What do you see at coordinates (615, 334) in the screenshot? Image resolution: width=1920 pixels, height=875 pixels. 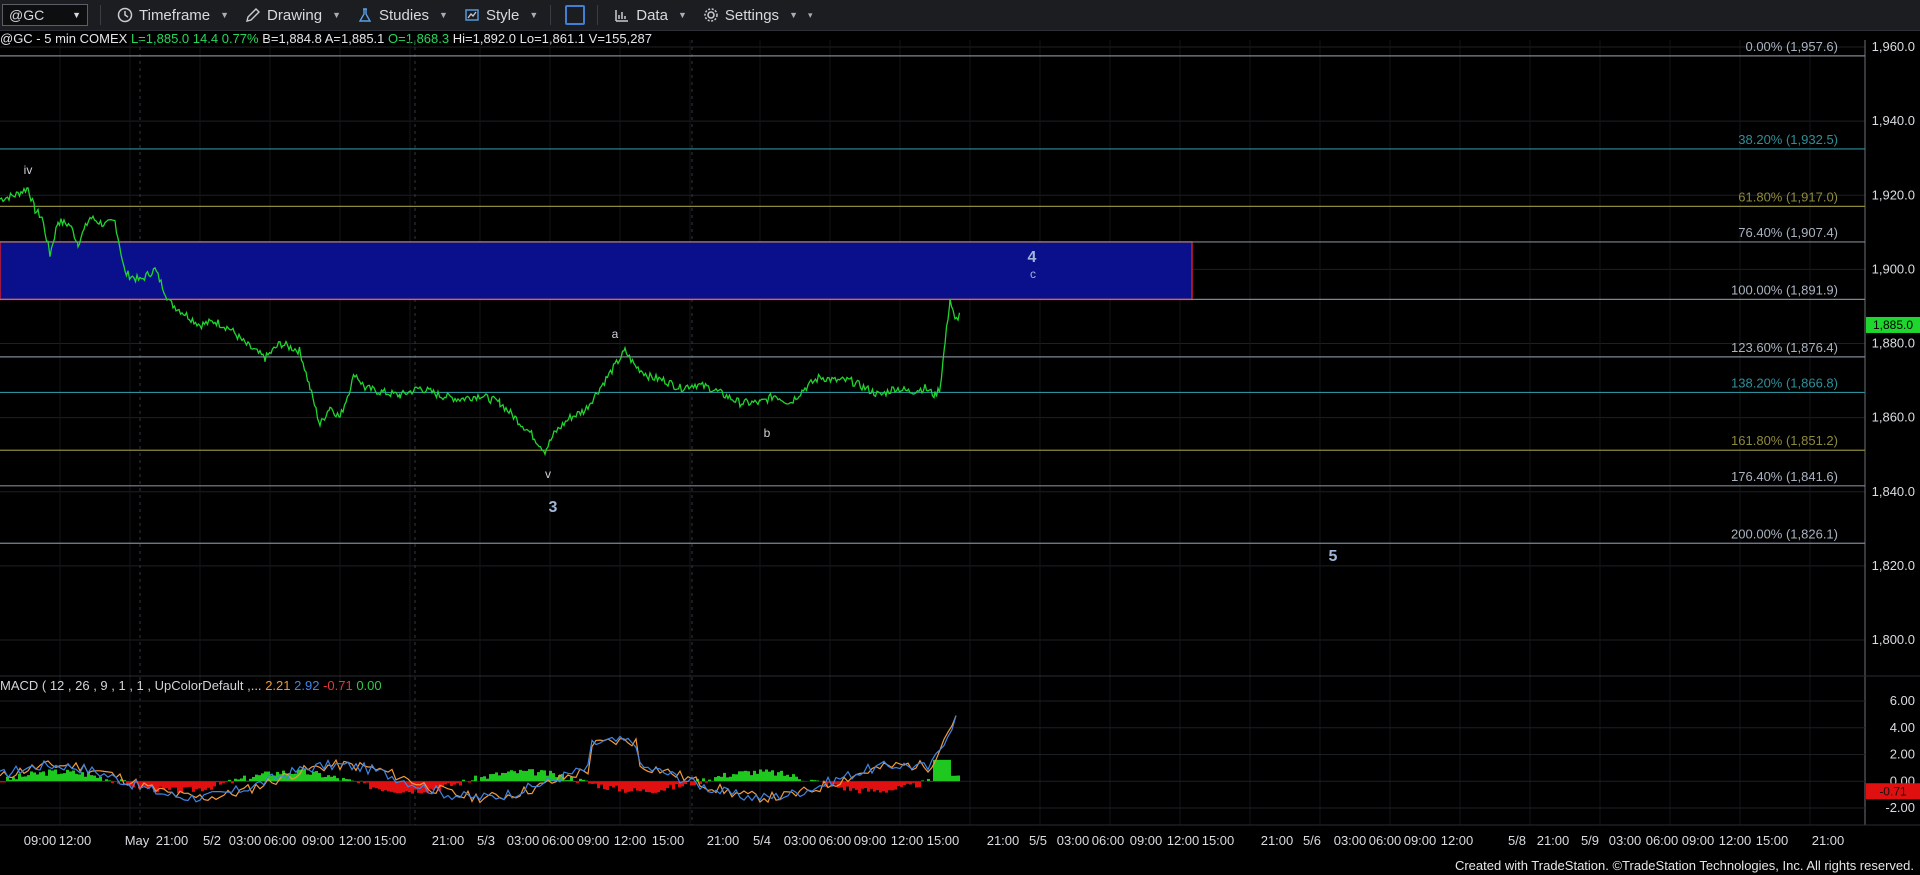 I see `wave-label-a: a` at bounding box center [615, 334].